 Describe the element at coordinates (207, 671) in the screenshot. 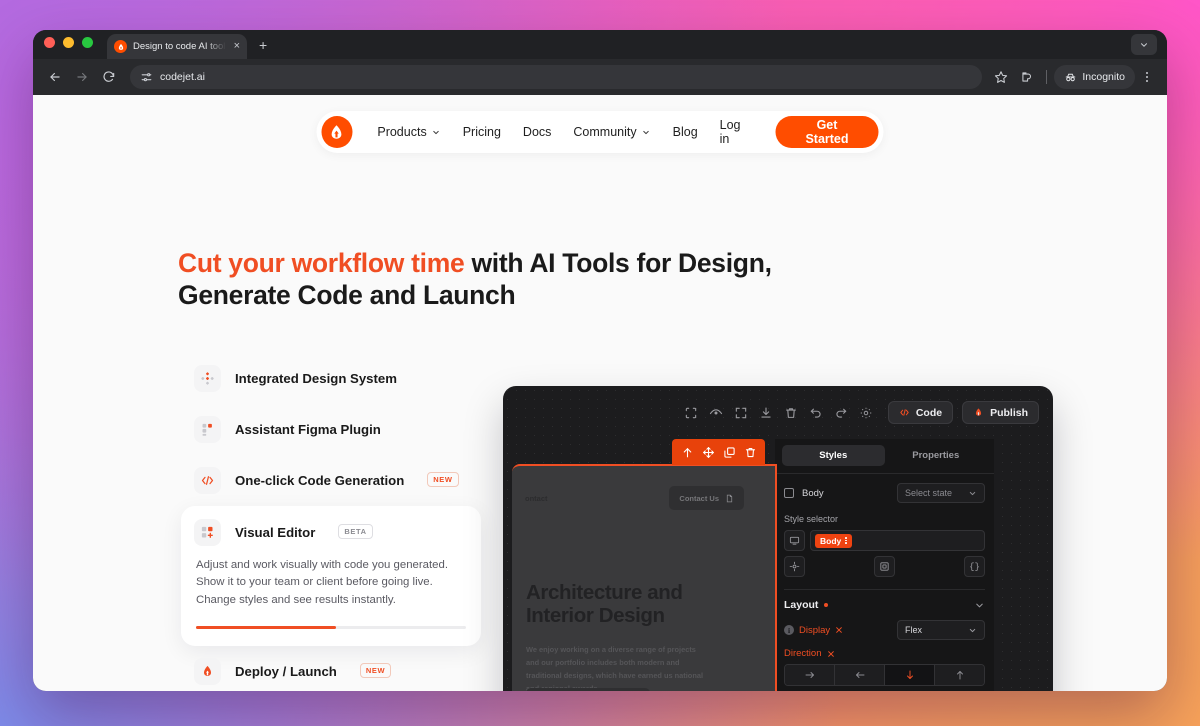

I see `rocket-logo-icon` at that location.